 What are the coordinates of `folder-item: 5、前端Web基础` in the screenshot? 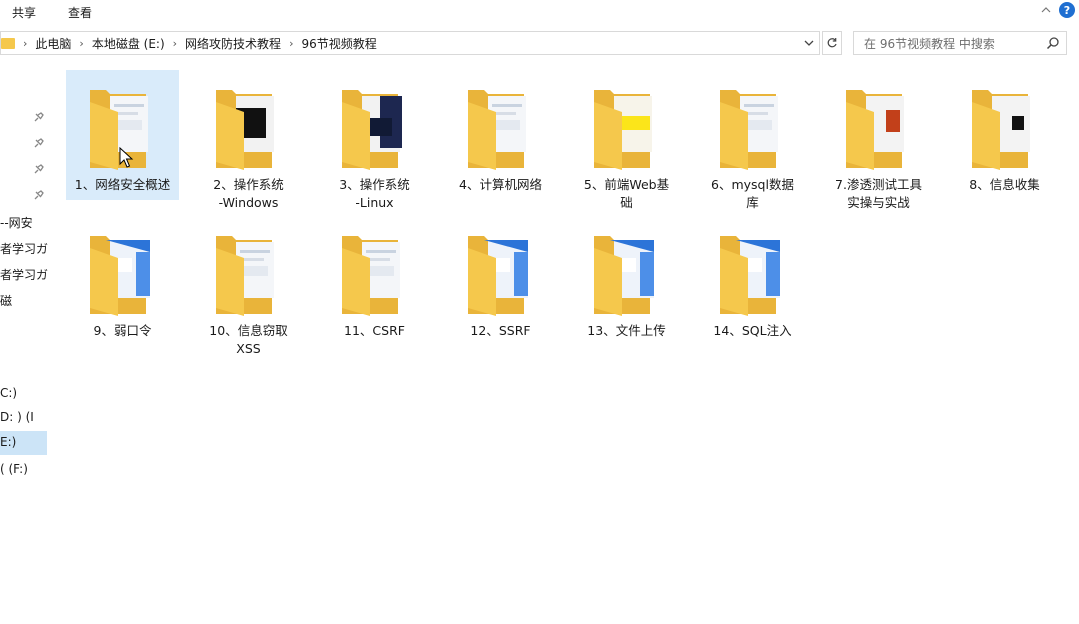 It's located at (626, 140).